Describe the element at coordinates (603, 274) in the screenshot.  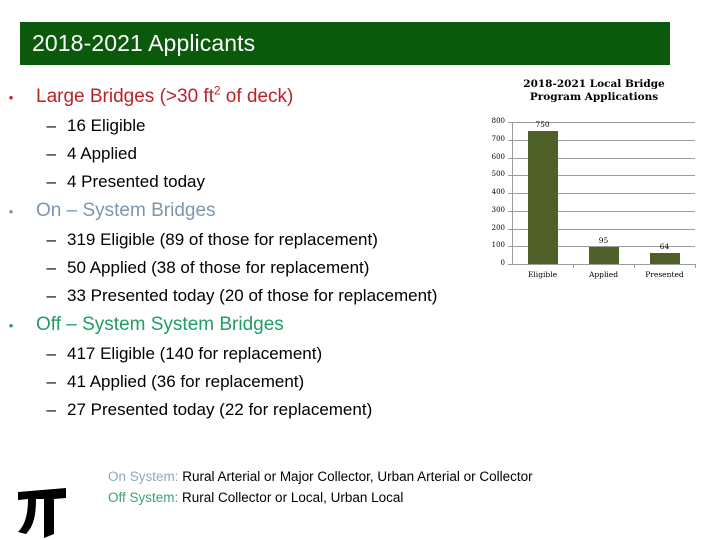
I see `x-axis-category-label: Applied` at that location.